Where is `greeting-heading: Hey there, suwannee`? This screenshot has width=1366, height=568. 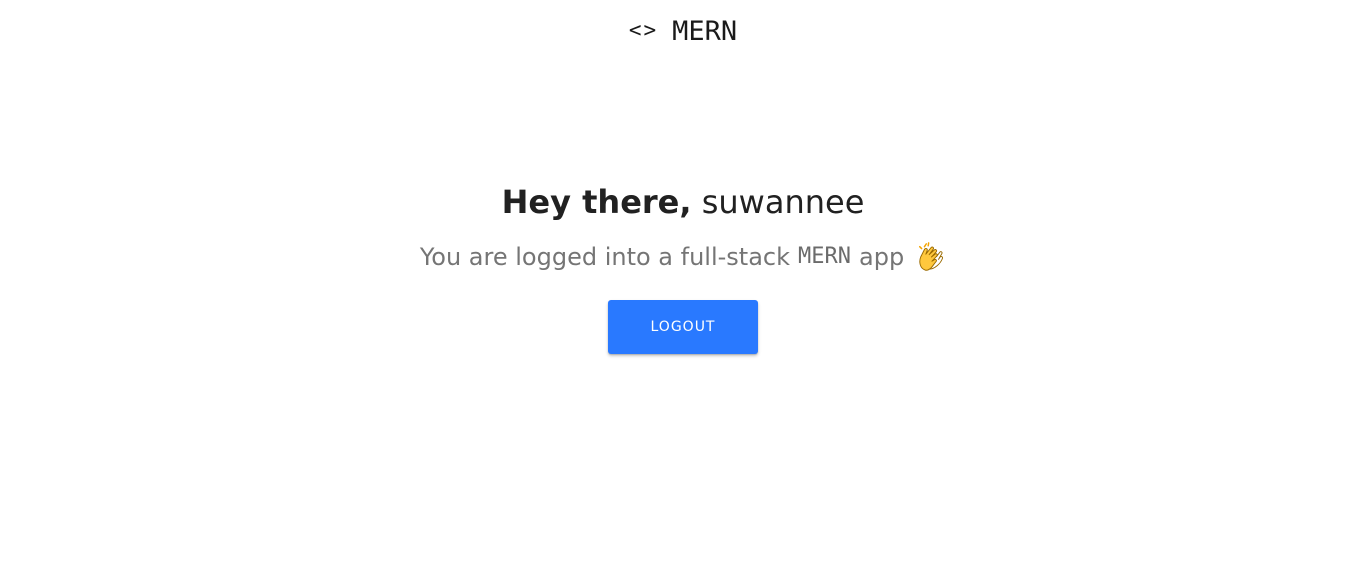
greeting-heading: Hey there, suwannee is located at coordinates (683, 202).